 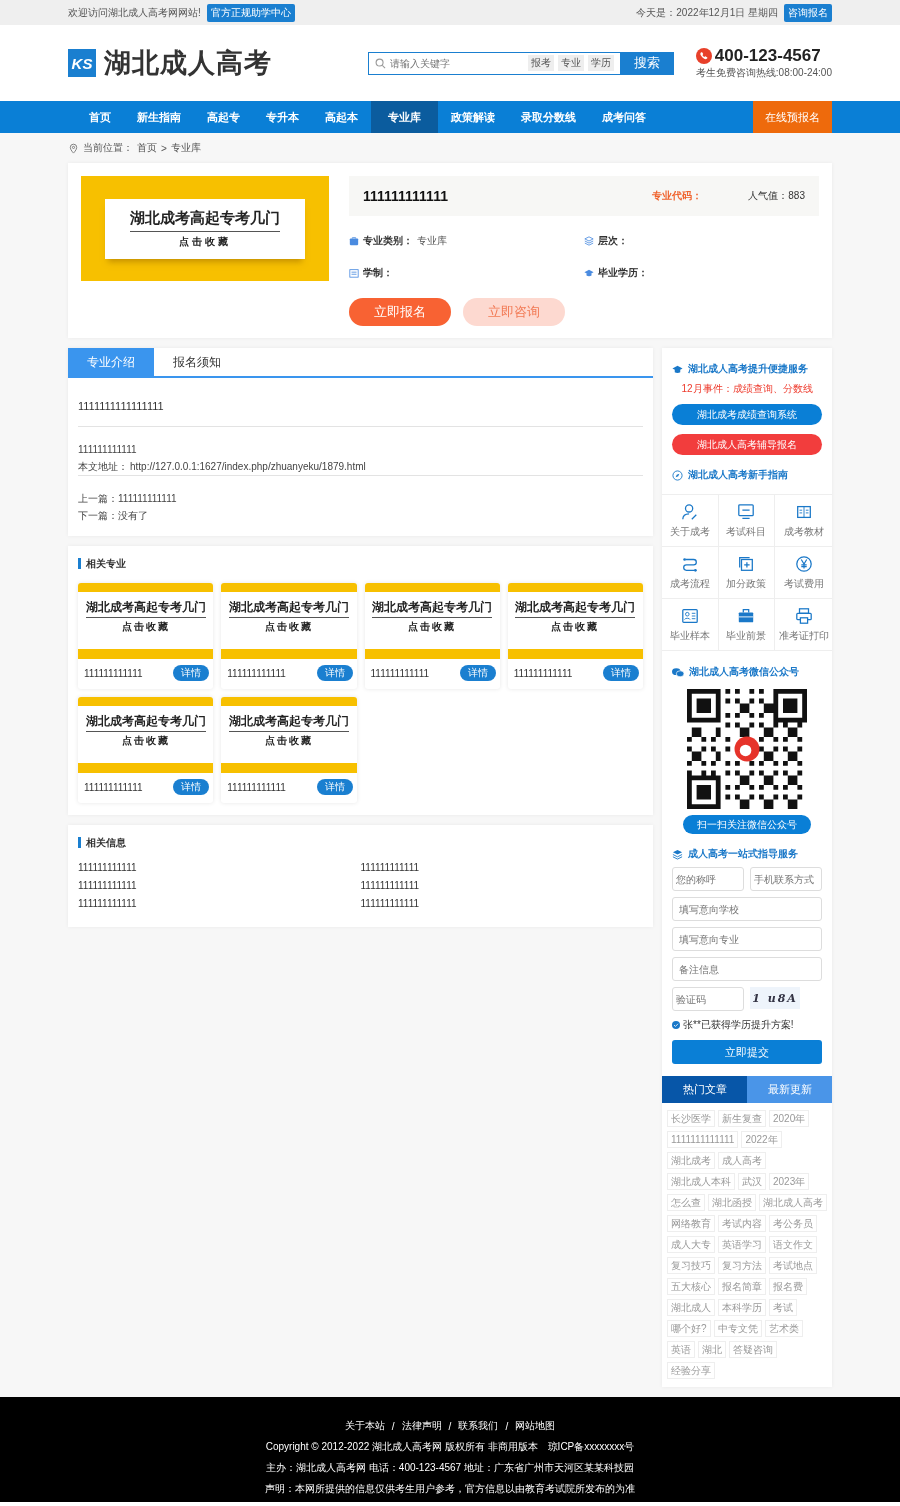 I want to click on form-input: 验证码, so click(x=708, y=999).